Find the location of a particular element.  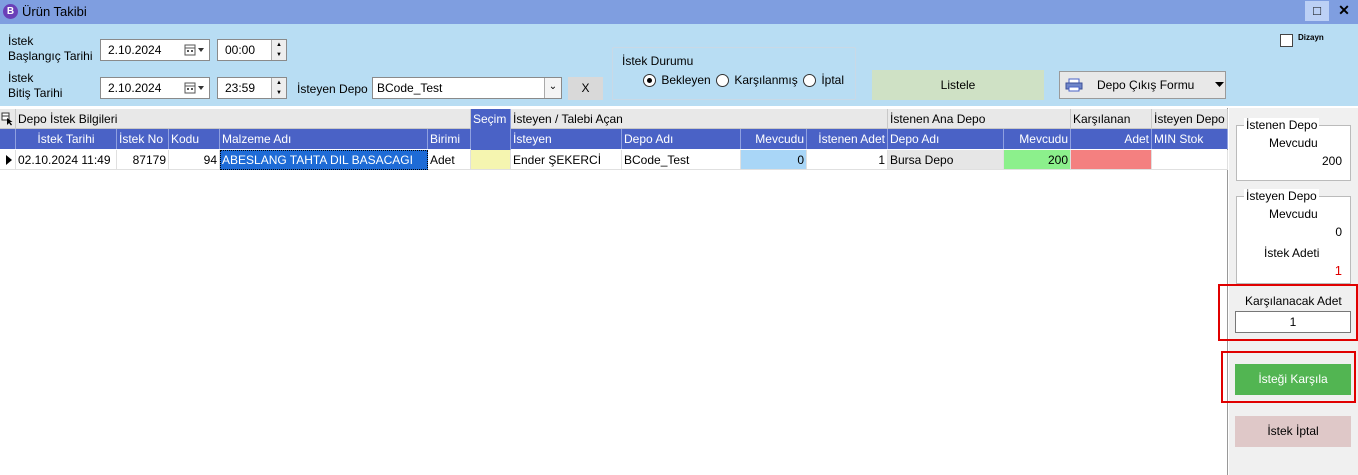

isteyen-mevcudu-label: Mevcudu is located at coordinates (1293, 214).